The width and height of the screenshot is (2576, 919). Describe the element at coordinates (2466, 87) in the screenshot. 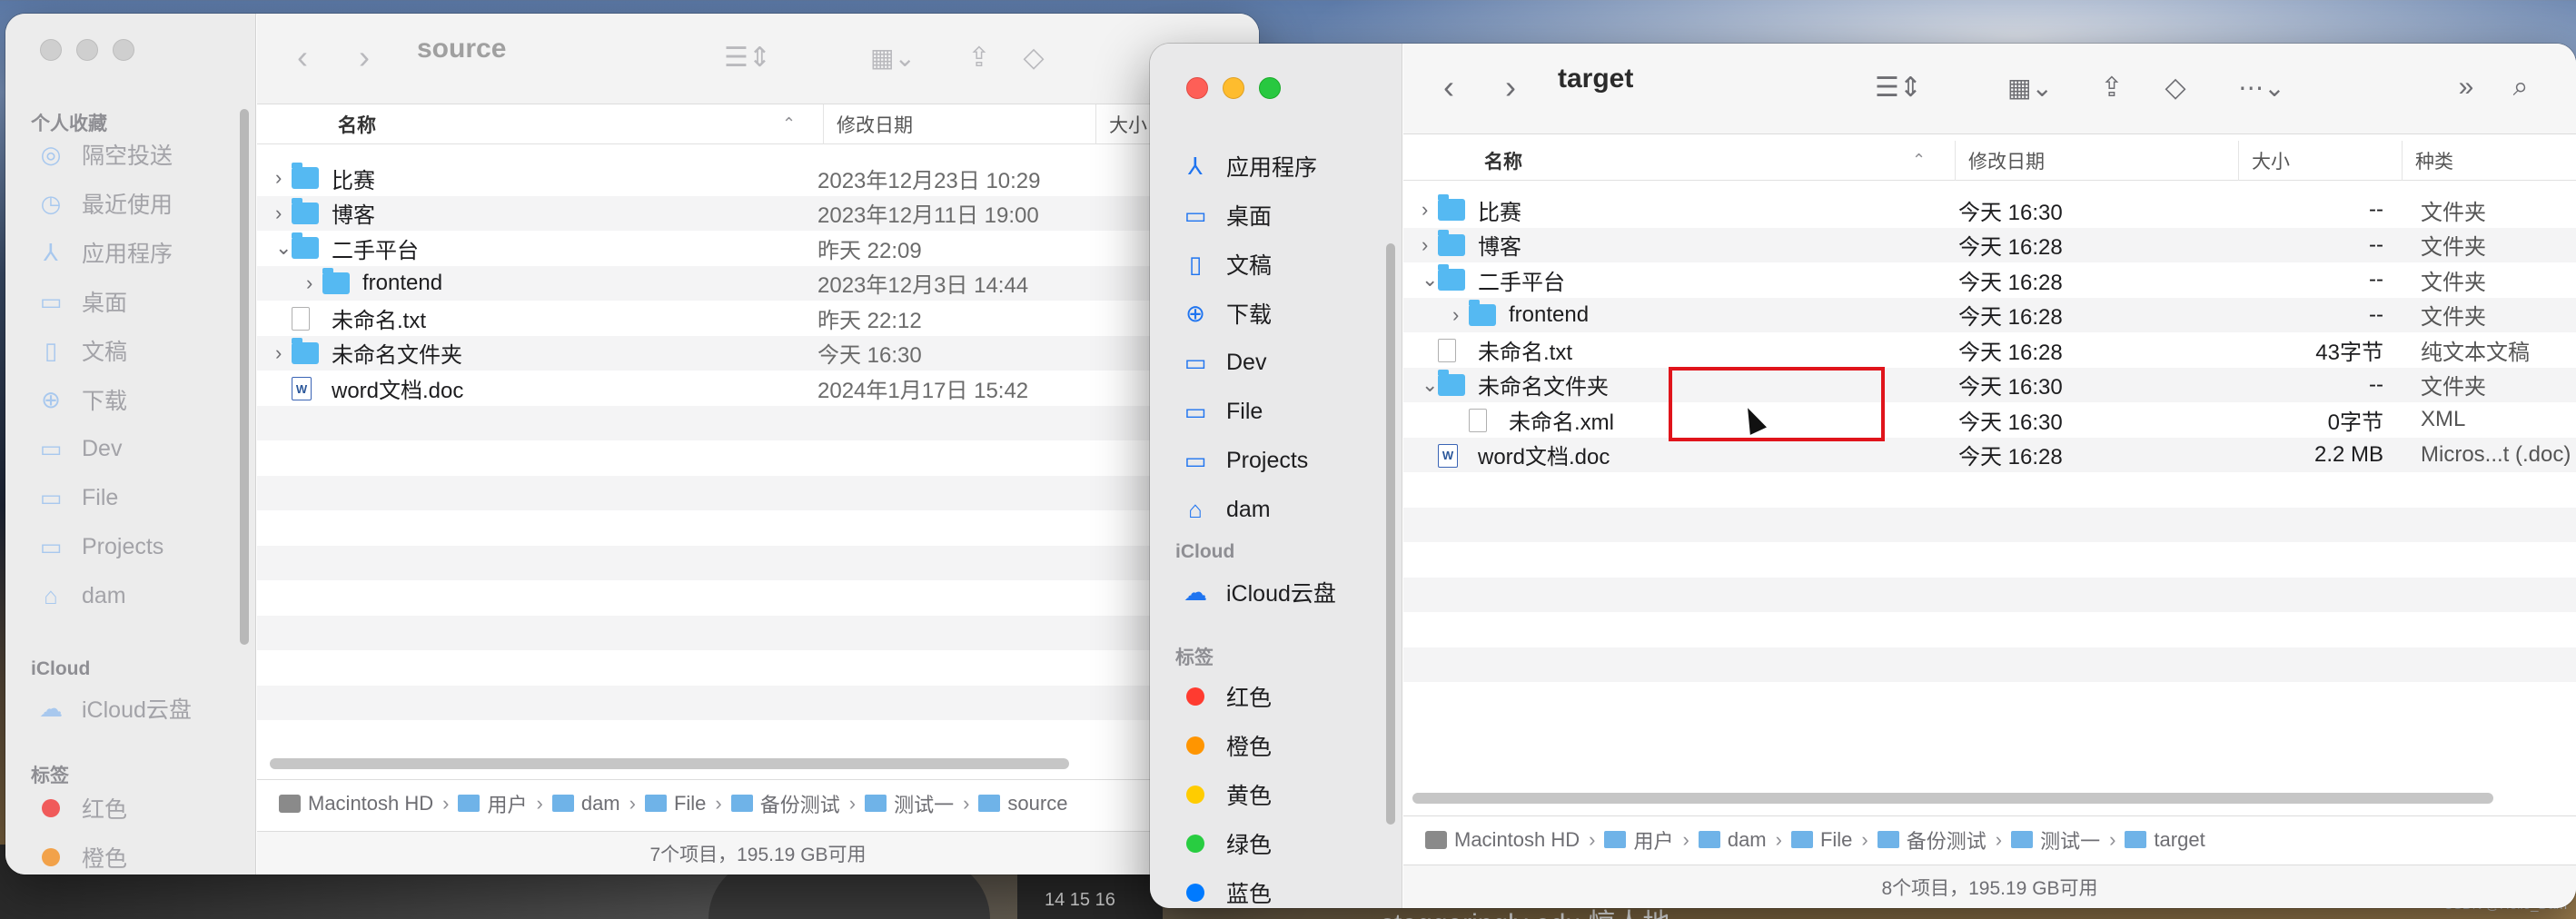

I see `toolbar-overflow-button: »` at that location.